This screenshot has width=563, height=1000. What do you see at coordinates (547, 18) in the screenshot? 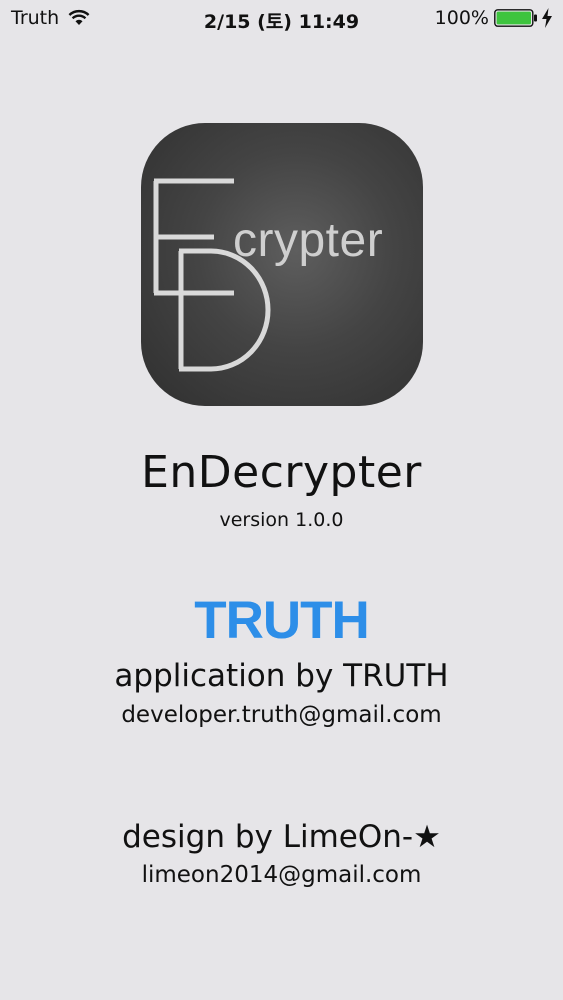
I see `charging-bolt-icon` at bounding box center [547, 18].